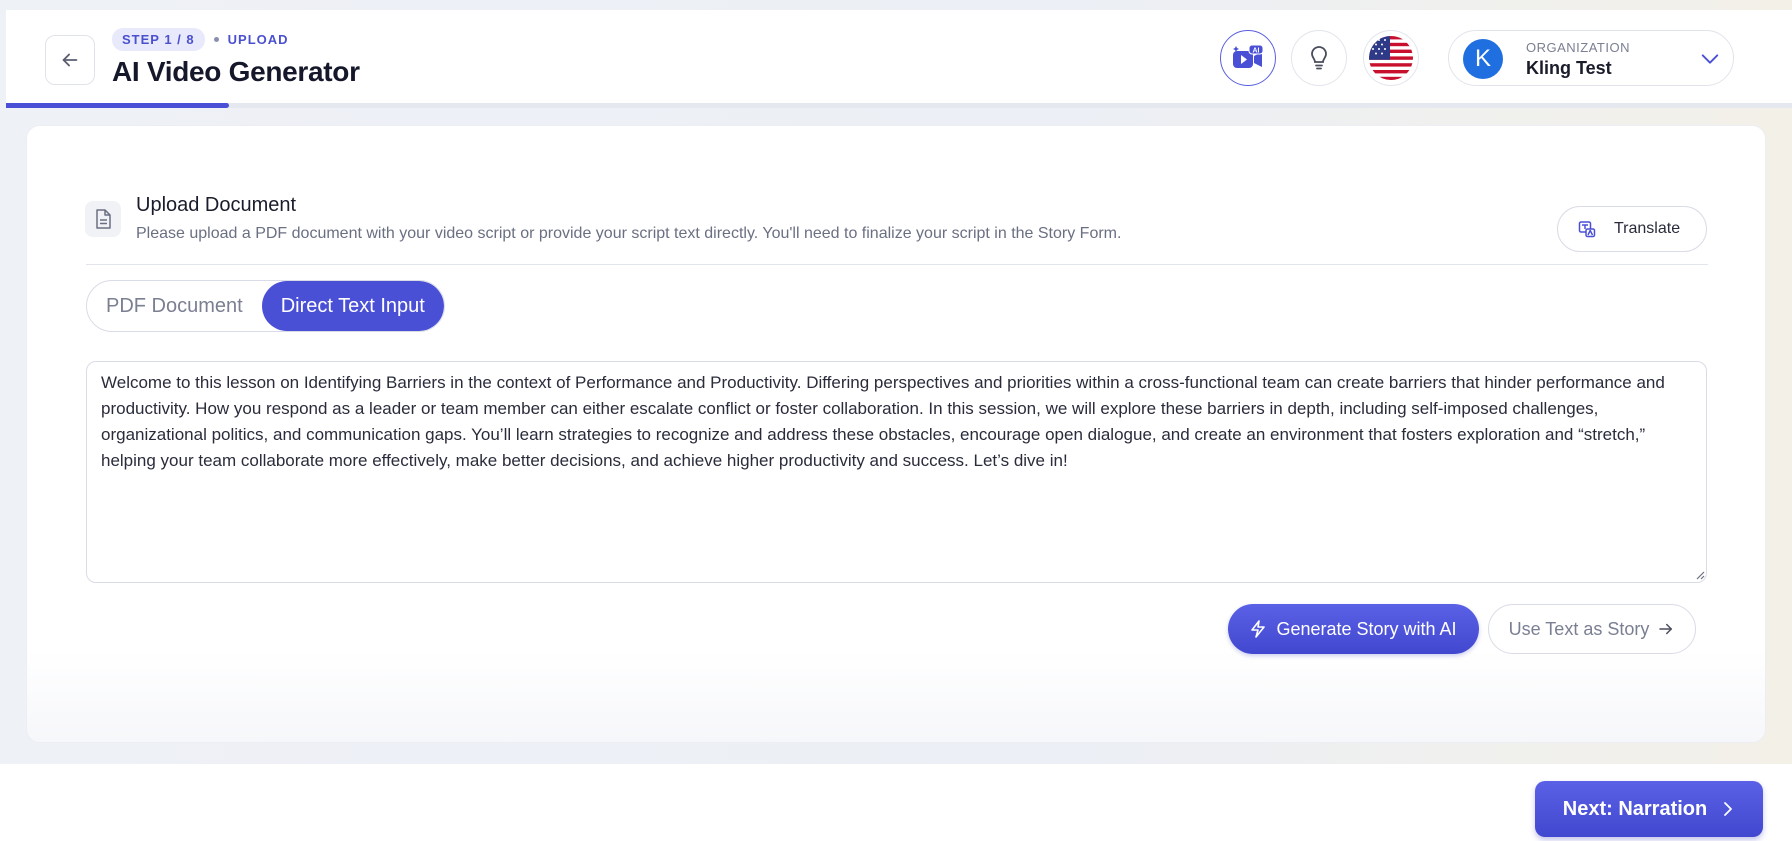 This screenshot has width=1792, height=841. Describe the element at coordinates (1666, 629) in the screenshot. I see `arrow-right-icon` at that location.